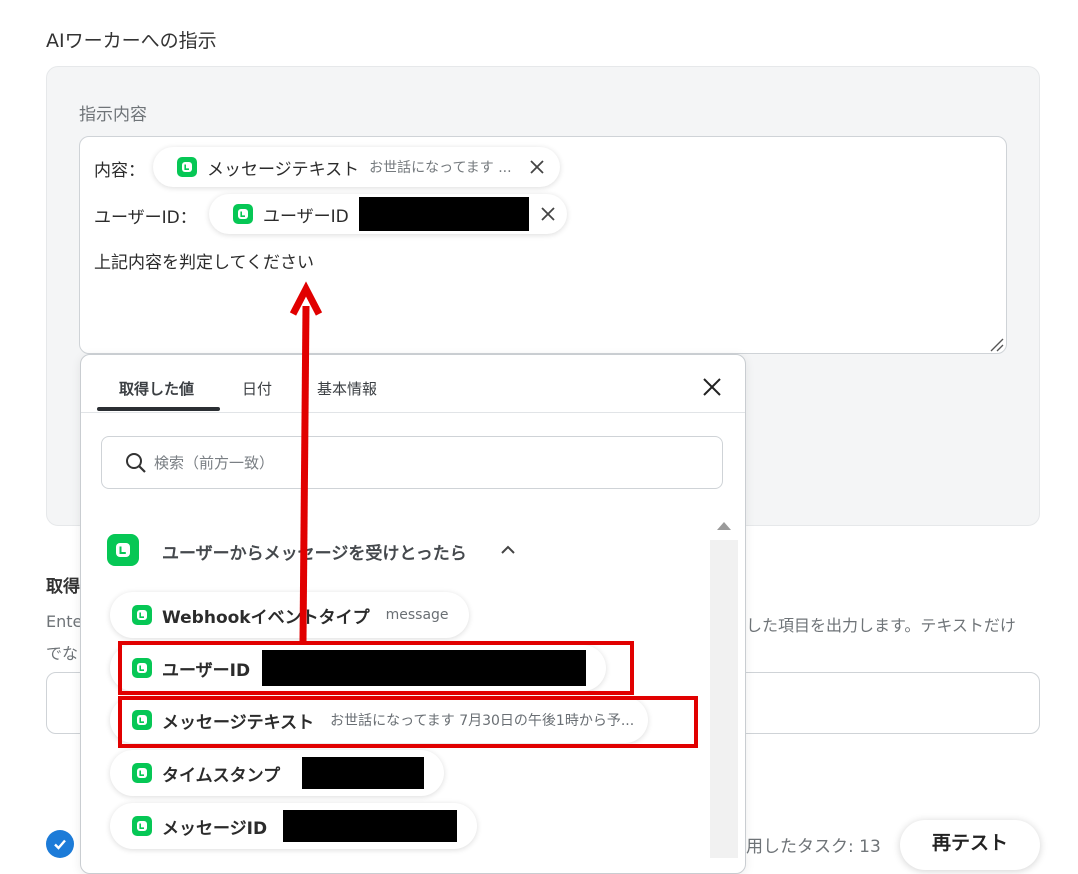 The width and height of the screenshot is (1078, 874). I want to click on list-item-timestamp: タイムスタンプ, so click(277, 773).